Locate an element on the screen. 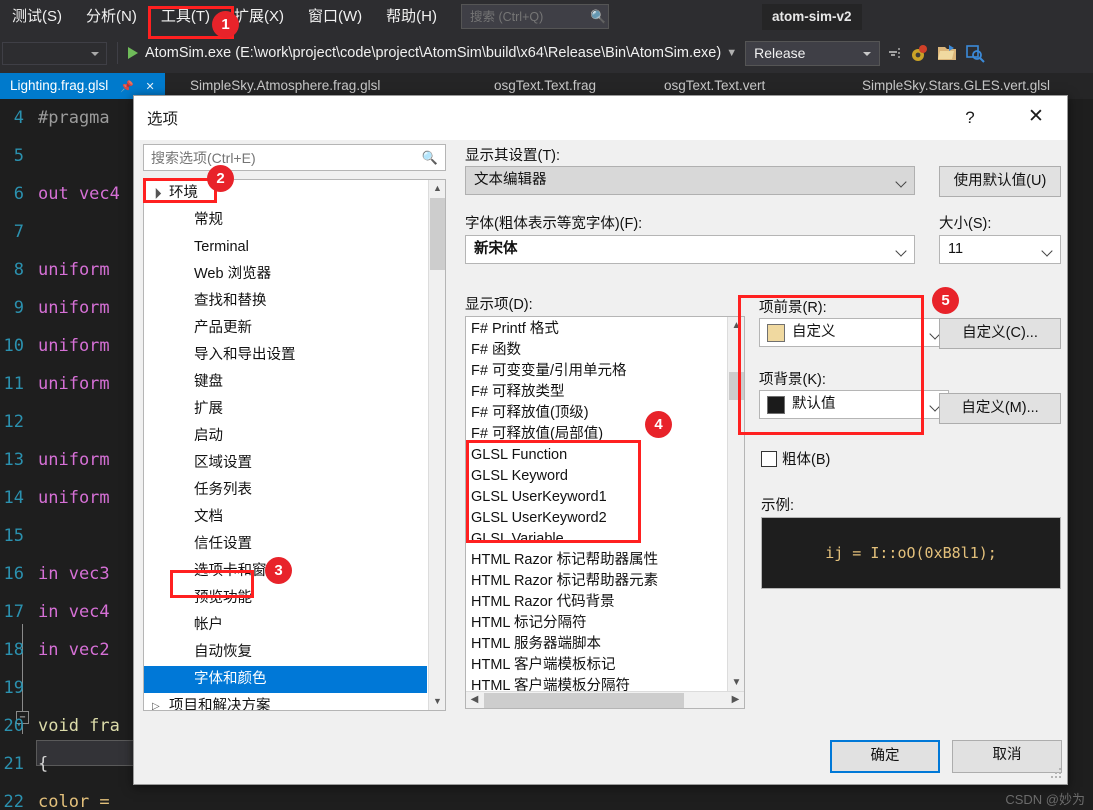 The image size is (1093, 810). tree-node-selected: 字体和颜色 is located at coordinates (285, 679).